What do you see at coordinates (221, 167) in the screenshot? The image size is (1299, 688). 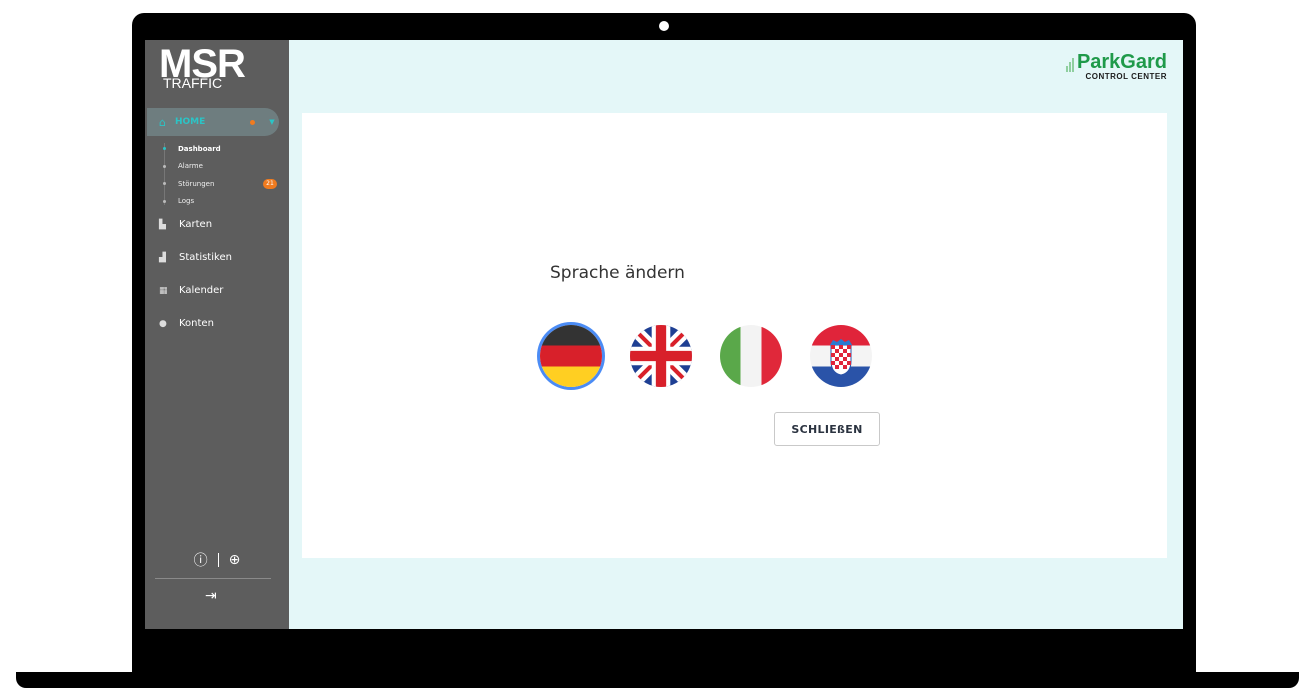 I see `subnav-item-alarme: Alarme` at bounding box center [221, 167].